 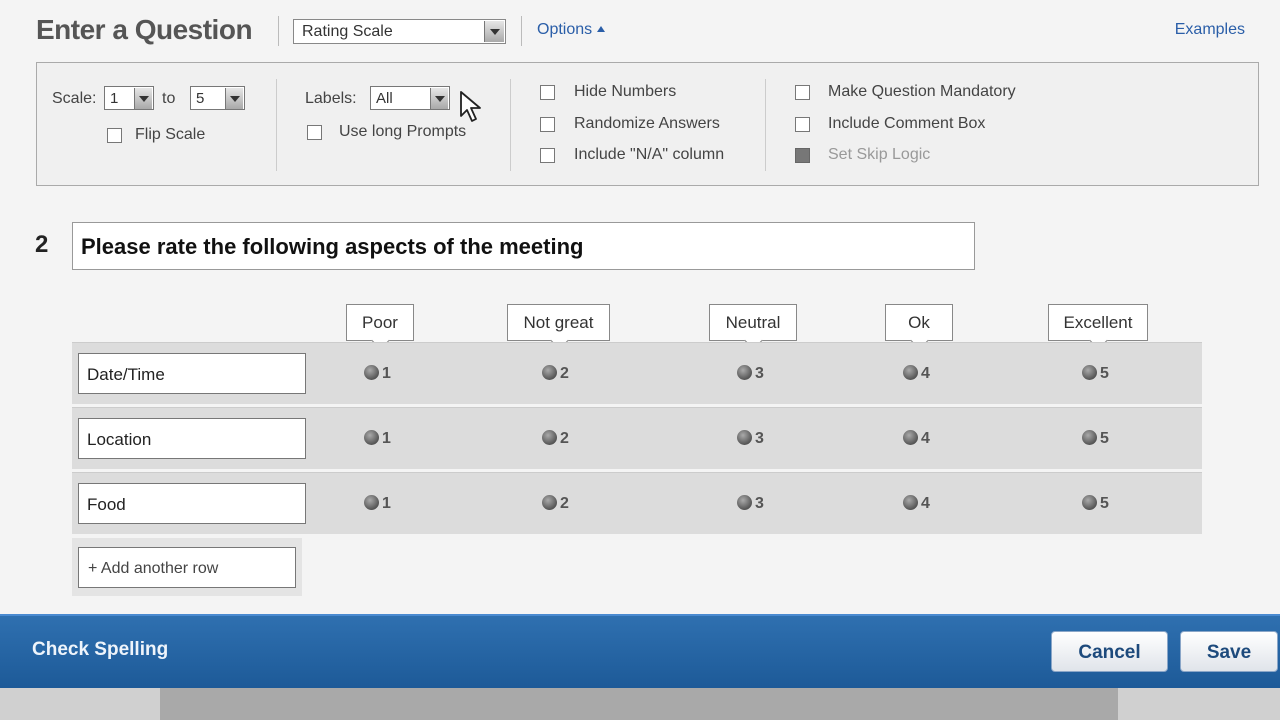 What do you see at coordinates (114, 135) in the screenshot?
I see `flip-scale-checkbox` at bounding box center [114, 135].